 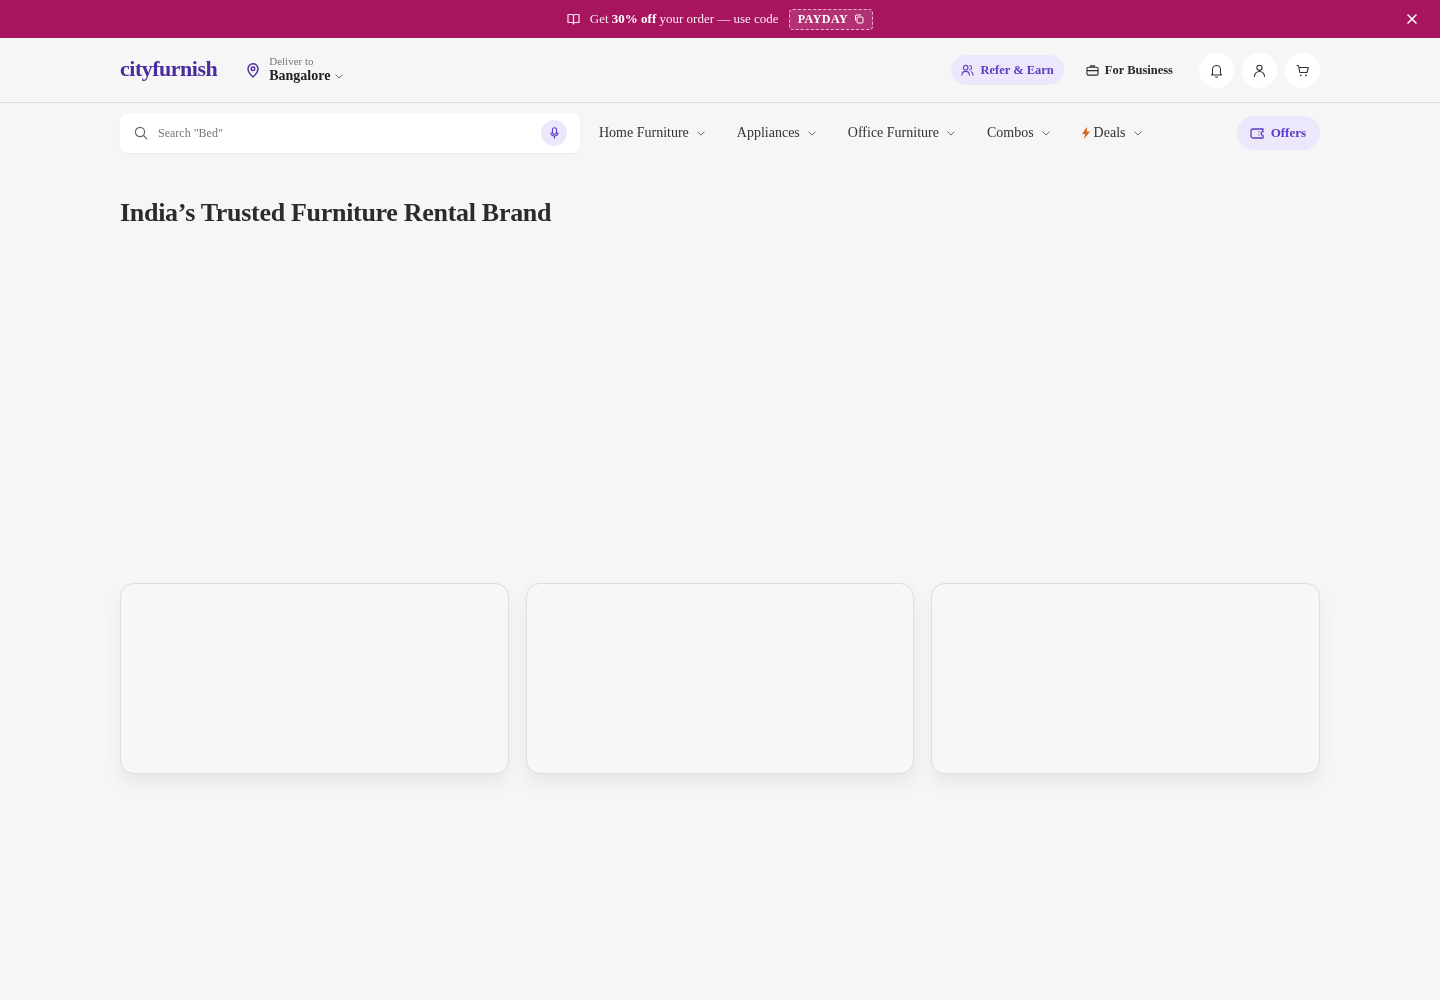 I want to click on user-icon, so click(x=1259, y=70).